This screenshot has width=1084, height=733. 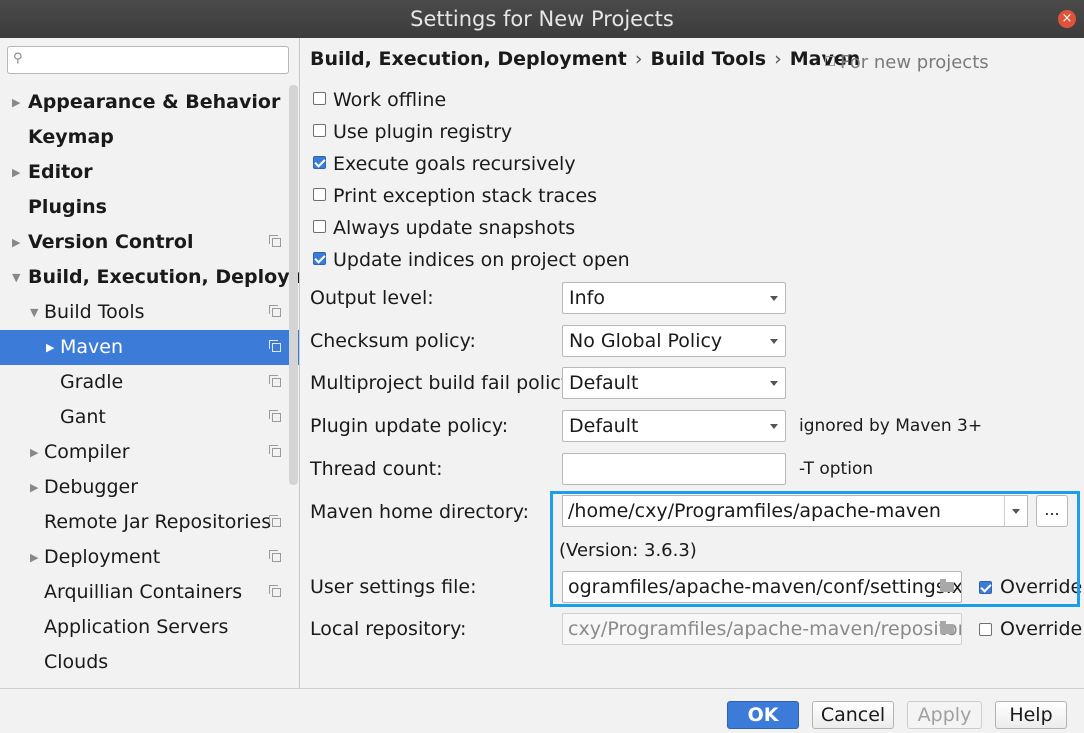 I want to click on option-checkbox: Print exception stack traces, so click(x=473, y=196).